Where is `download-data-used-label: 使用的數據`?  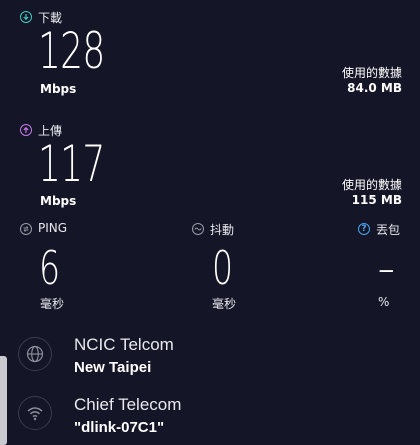 download-data-used-label: 使用的數據 is located at coordinates (371, 73).